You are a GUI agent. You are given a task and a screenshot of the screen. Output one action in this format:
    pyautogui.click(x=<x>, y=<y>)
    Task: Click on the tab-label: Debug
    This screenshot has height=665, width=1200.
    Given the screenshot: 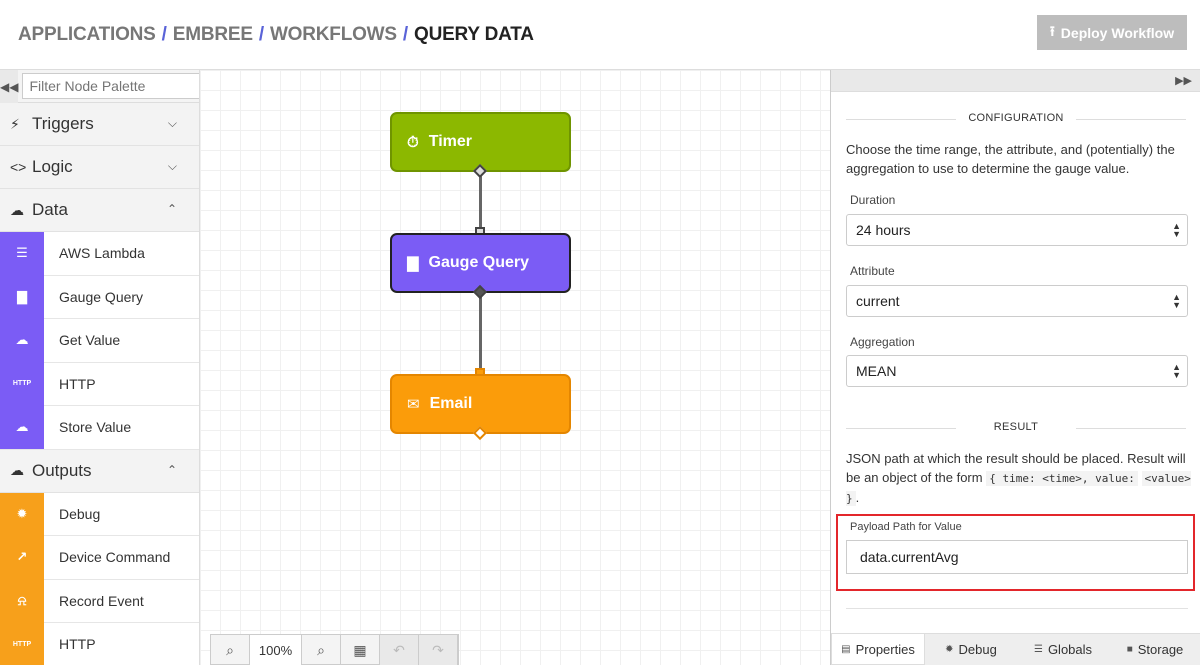 What is the action you would take?
    pyautogui.click(x=977, y=649)
    